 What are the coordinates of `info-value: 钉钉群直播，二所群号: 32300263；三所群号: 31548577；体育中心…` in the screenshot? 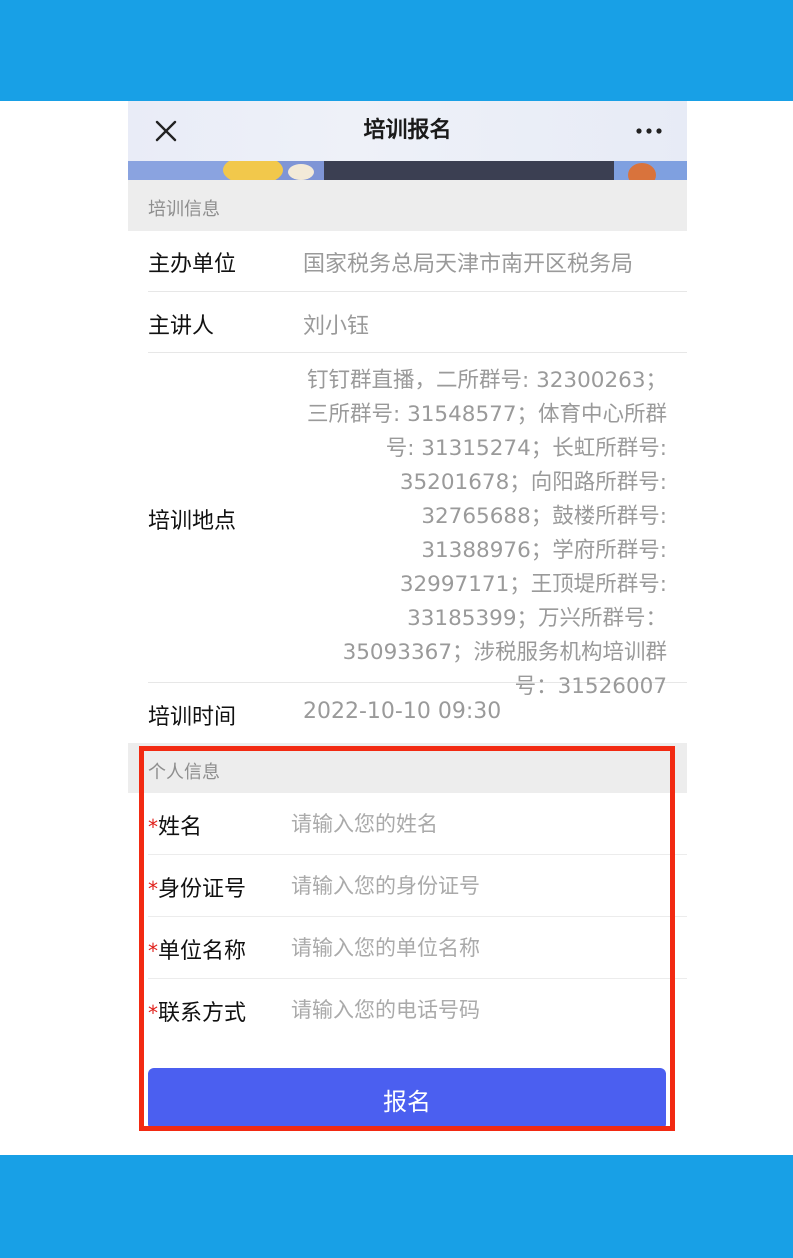 It's located at (486, 533).